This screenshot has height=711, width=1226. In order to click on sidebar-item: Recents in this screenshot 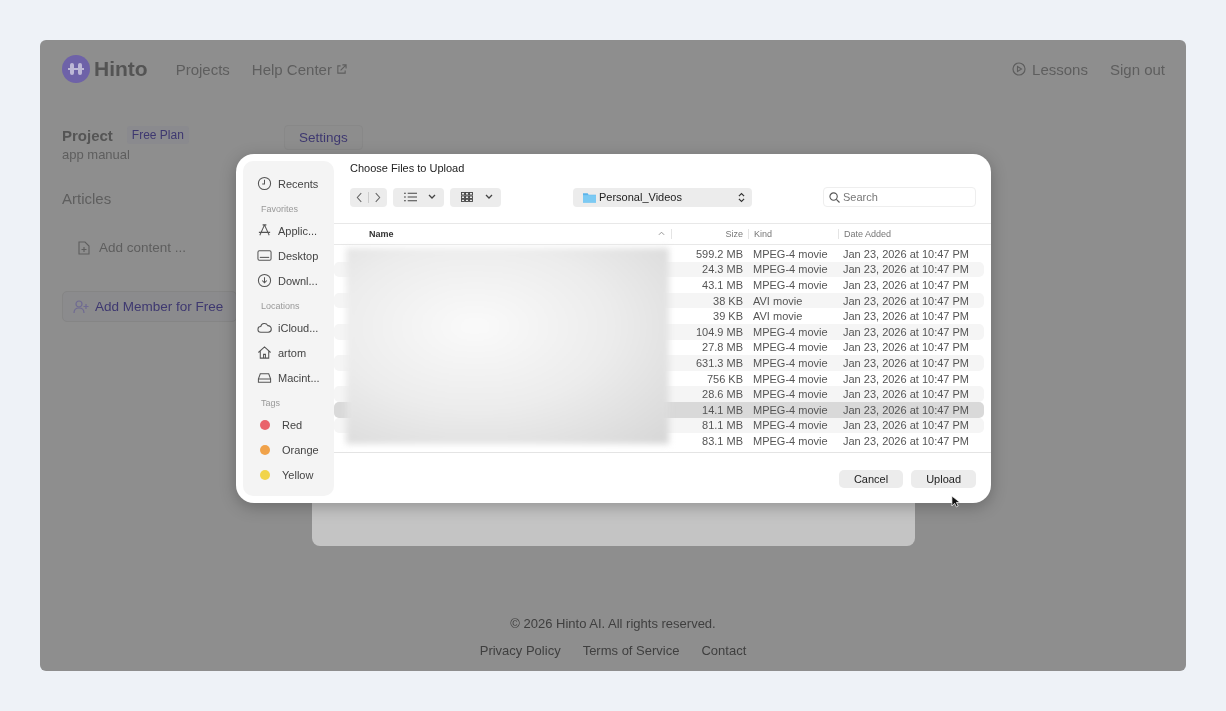, I will do `click(295, 183)`.